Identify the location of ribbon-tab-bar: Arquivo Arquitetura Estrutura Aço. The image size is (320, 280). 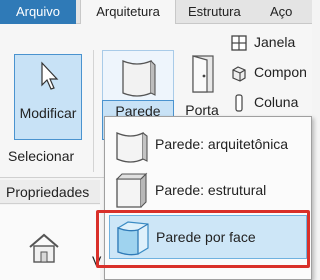
(156, 12).